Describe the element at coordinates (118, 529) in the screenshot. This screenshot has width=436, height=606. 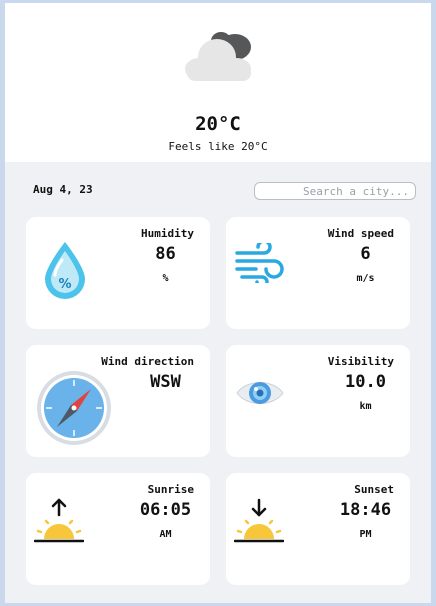
I see `sunrise-card: Sunrise 06:05 AM` at that location.